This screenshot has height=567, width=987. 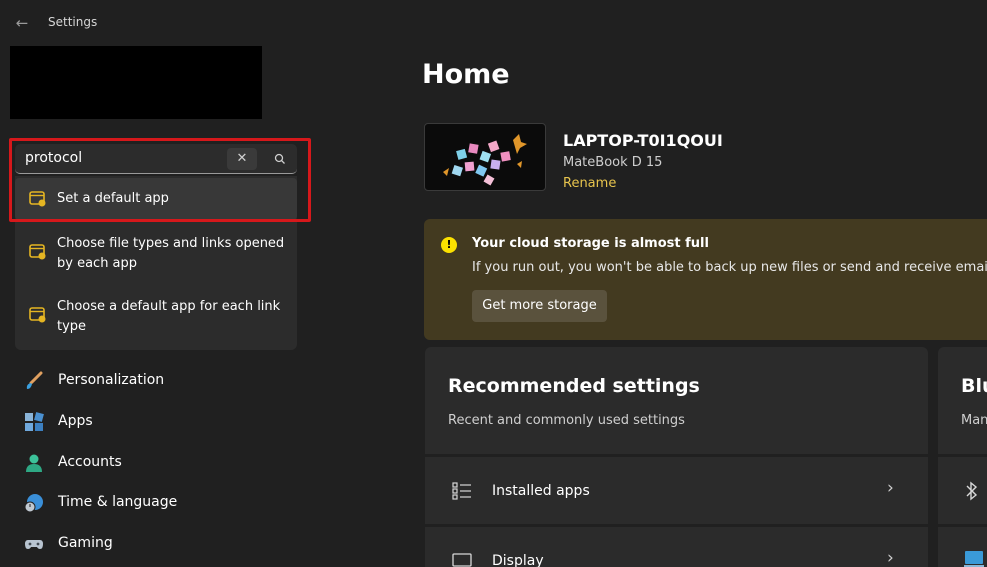 I want to click on row-label: Installed apps, so click(x=541, y=491).